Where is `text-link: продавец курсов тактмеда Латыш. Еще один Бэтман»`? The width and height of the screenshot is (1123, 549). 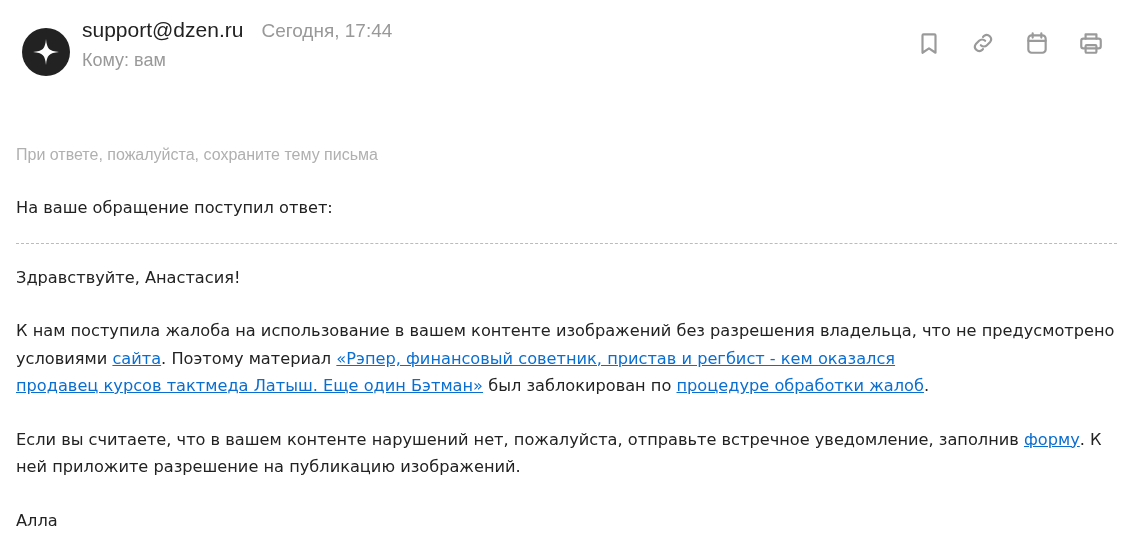
text-link: продавец курсов тактмеда Латыш. Еще один Бэтман» is located at coordinates (249, 385).